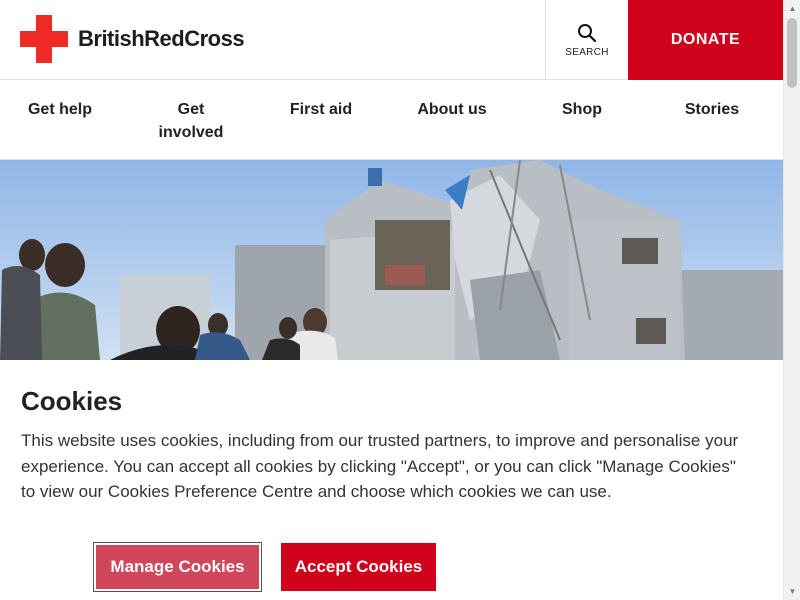 Image resolution: width=800 pixels, height=600 pixels. I want to click on site-logo: BritishRedCross, so click(132, 39).